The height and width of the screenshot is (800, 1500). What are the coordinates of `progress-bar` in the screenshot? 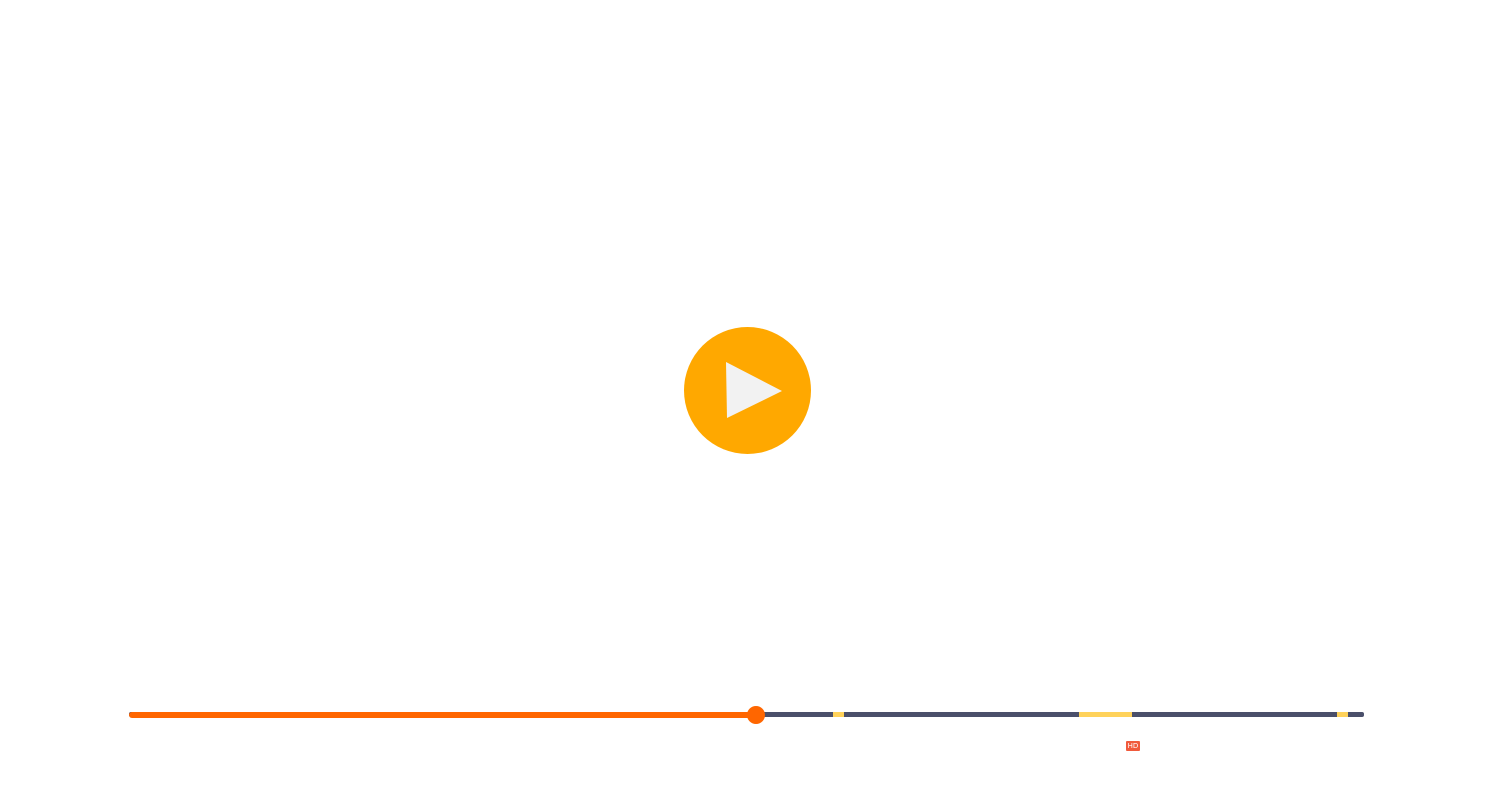 It's located at (746, 715).